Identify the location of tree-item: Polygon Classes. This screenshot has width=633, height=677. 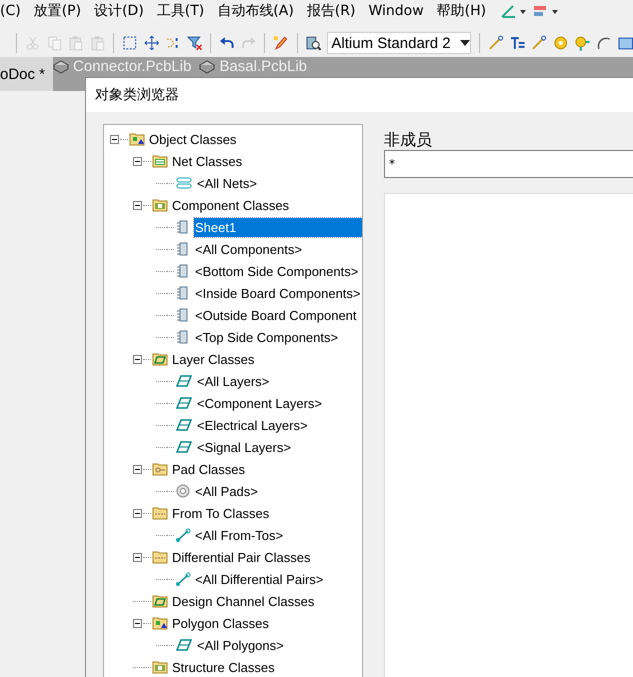
(220, 623).